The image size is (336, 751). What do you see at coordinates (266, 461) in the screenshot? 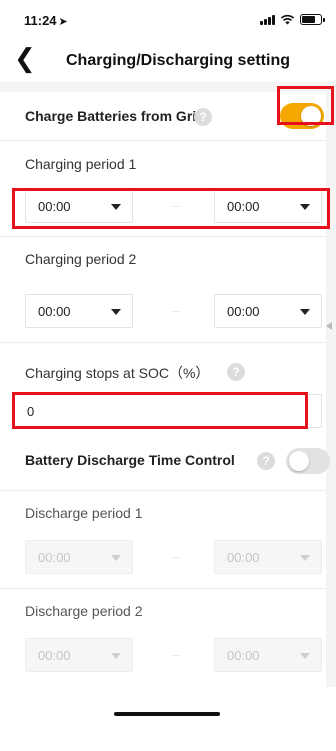
I see `discharge-help-icon: ?` at bounding box center [266, 461].